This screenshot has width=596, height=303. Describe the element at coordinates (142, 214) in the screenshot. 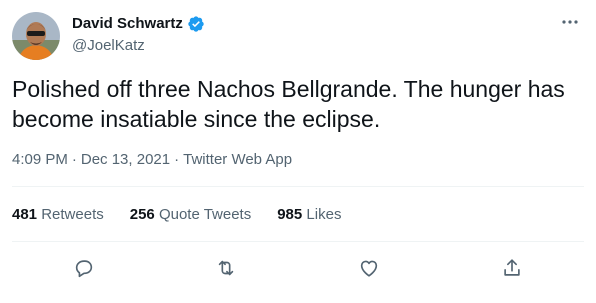

I see `quote-tweets-count: 256` at that location.